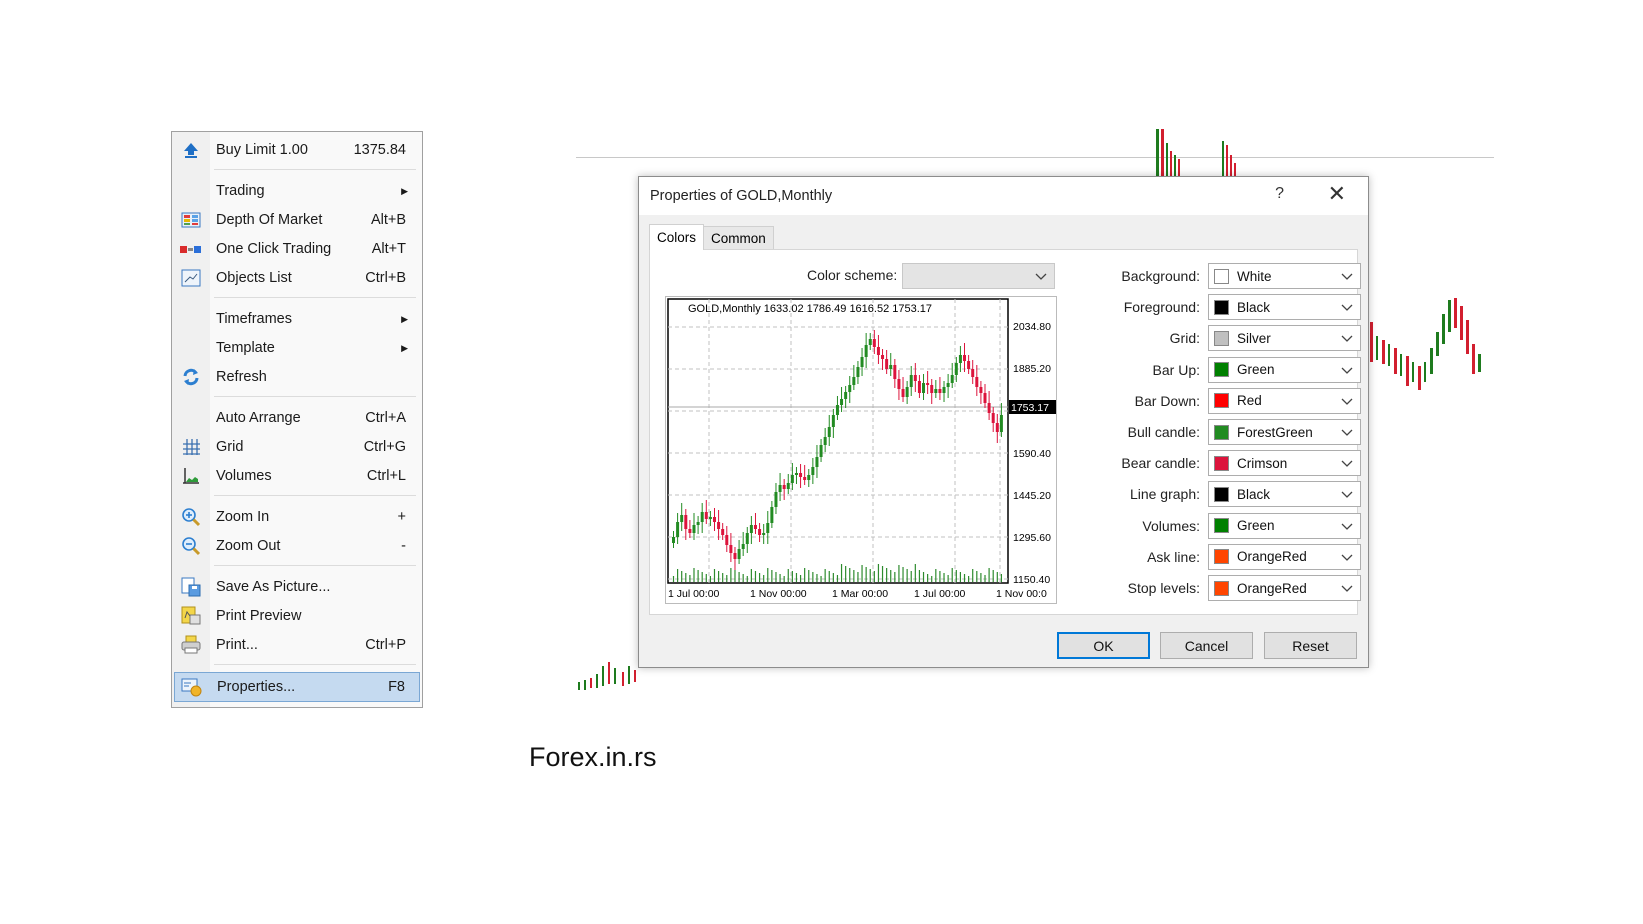 This screenshot has width=1643, height=924. Describe the element at coordinates (778, 594) in the screenshot. I see `x-tick-label: 1 Nov 00:00` at that location.